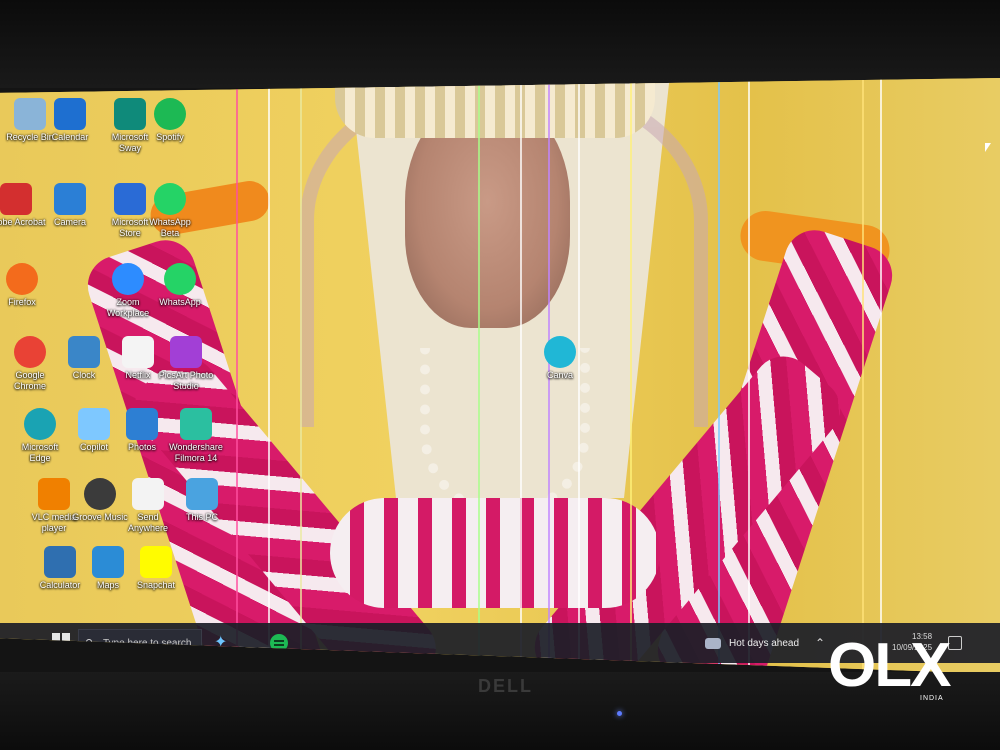  I want to click on desktop-icon-label: Clock, so click(84, 375).